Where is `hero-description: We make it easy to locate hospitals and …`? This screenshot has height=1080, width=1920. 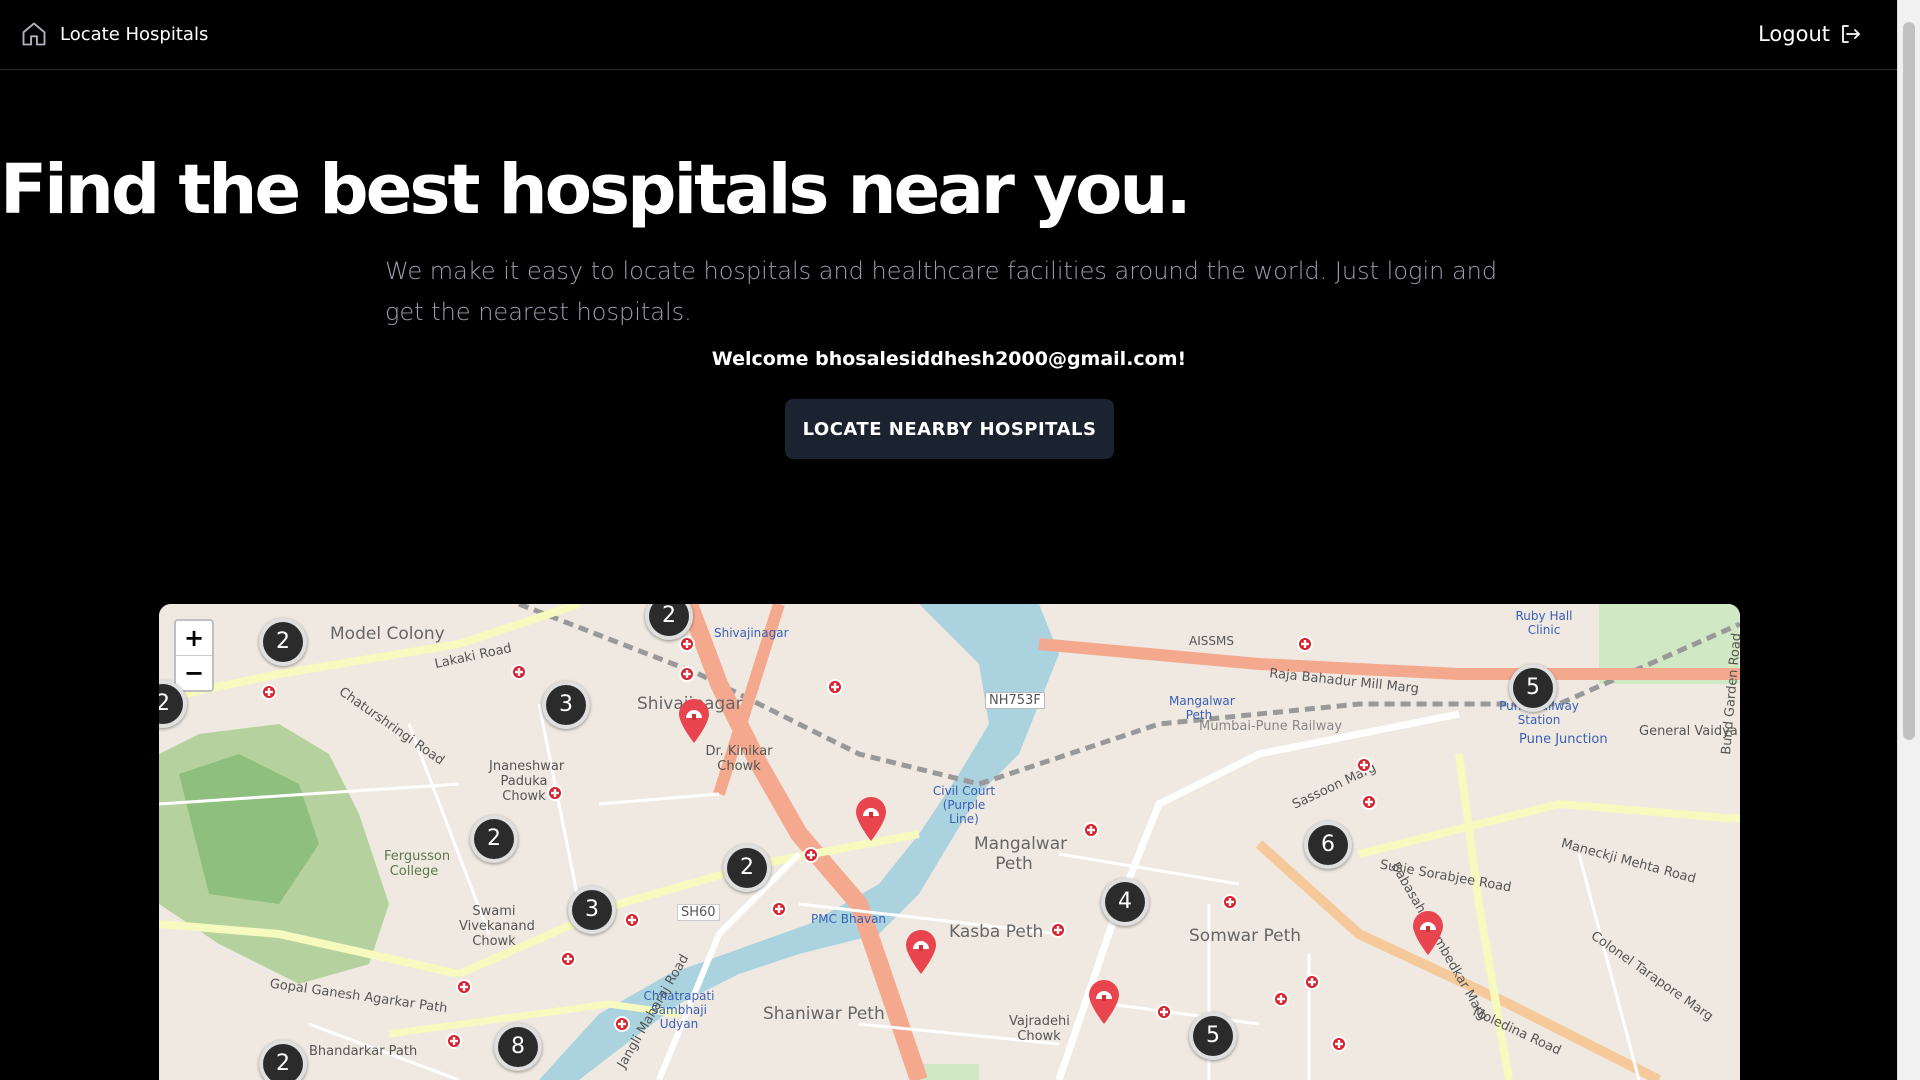
hero-description: We make it easy to locate hospitals and … is located at coordinates (941, 291).